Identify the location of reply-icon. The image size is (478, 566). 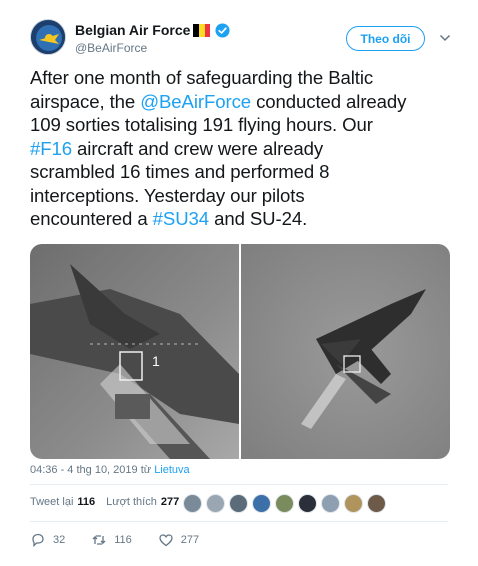
(38, 540).